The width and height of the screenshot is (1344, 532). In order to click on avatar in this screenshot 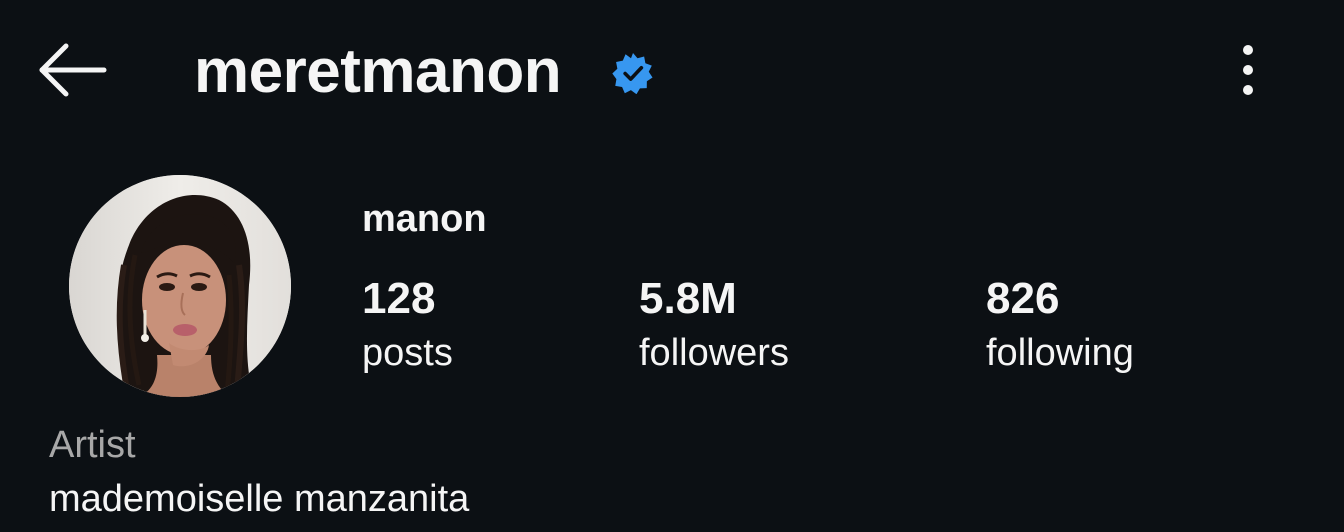, I will do `click(180, 286)`.